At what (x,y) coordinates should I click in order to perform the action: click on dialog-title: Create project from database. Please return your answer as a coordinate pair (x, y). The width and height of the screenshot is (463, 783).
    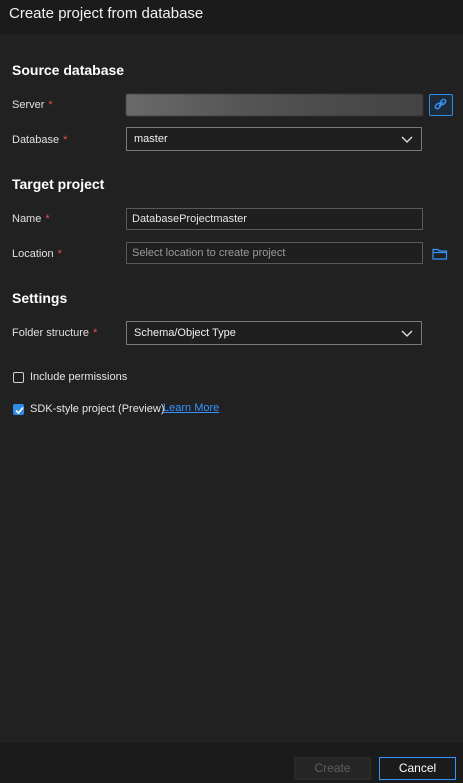
    Looking at the image, I should click on (106, 13).